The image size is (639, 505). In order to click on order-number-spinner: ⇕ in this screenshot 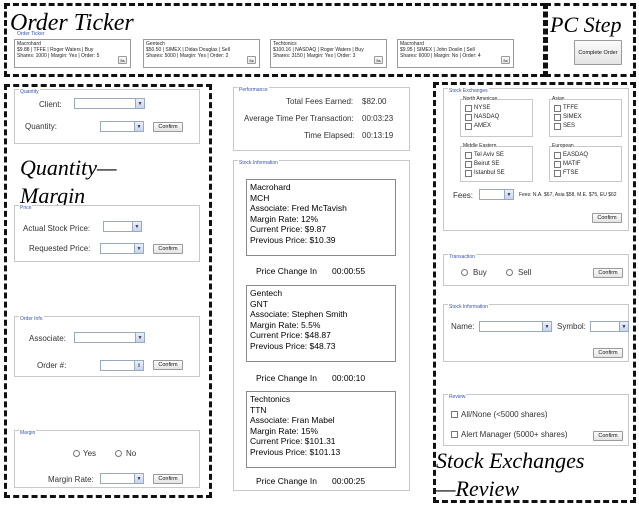, I will do `click(122, 365)`.